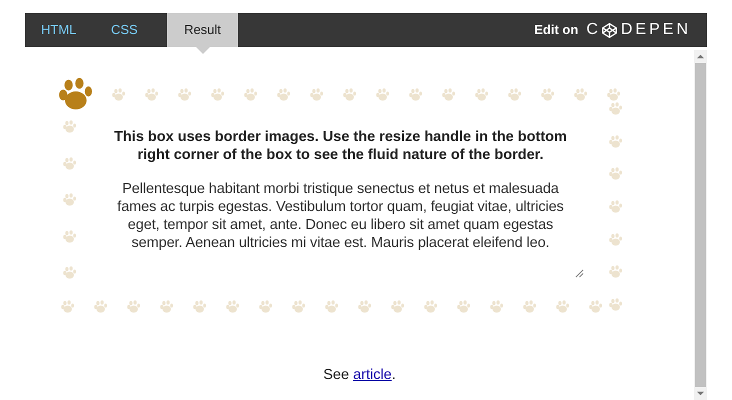 The image size is (732, 400). What do you see at coordinates (340, 216) in the screenshot?
I see `box-paragraph: Pellentesque habitant morbi tristique senectus et netus et malesuada fames ac turpis egestas. Vestibulum tortor quam, feugiat vitae, ultricies eget, tempor sit amet, ante. Donec eu libero sit amet quam egestas semper. Aenean ultricies mi vitae est. Mauris placerat eleifend leo.` at bounding box center [340, 216].